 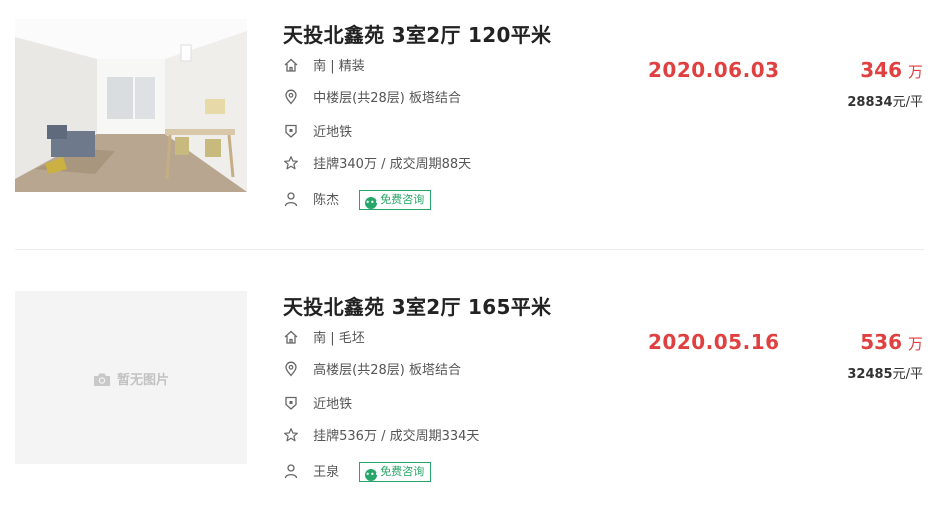 I want to click on divider, so click(x=469, y=249).